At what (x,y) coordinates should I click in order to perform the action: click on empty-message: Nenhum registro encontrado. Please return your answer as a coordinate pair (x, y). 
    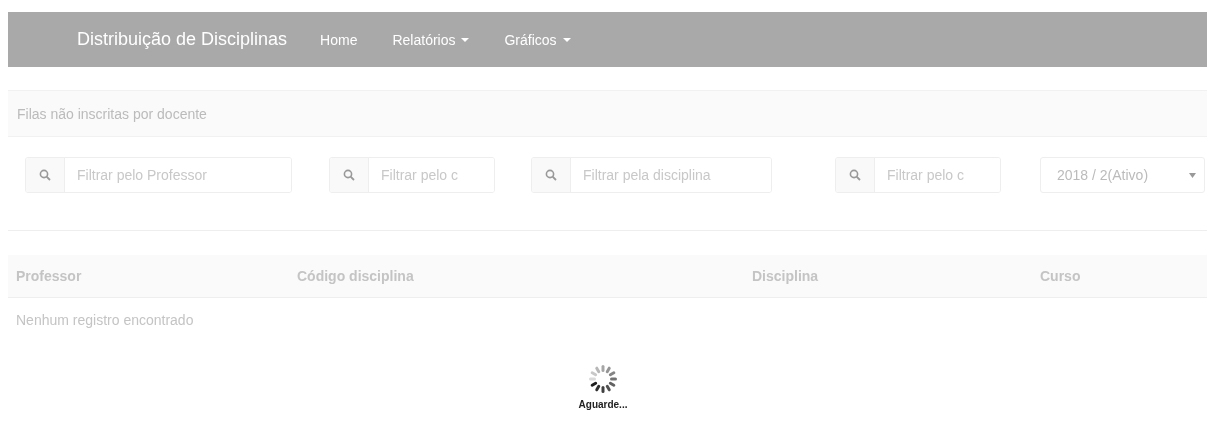
    Looking at the image, I should click on (105, 319).